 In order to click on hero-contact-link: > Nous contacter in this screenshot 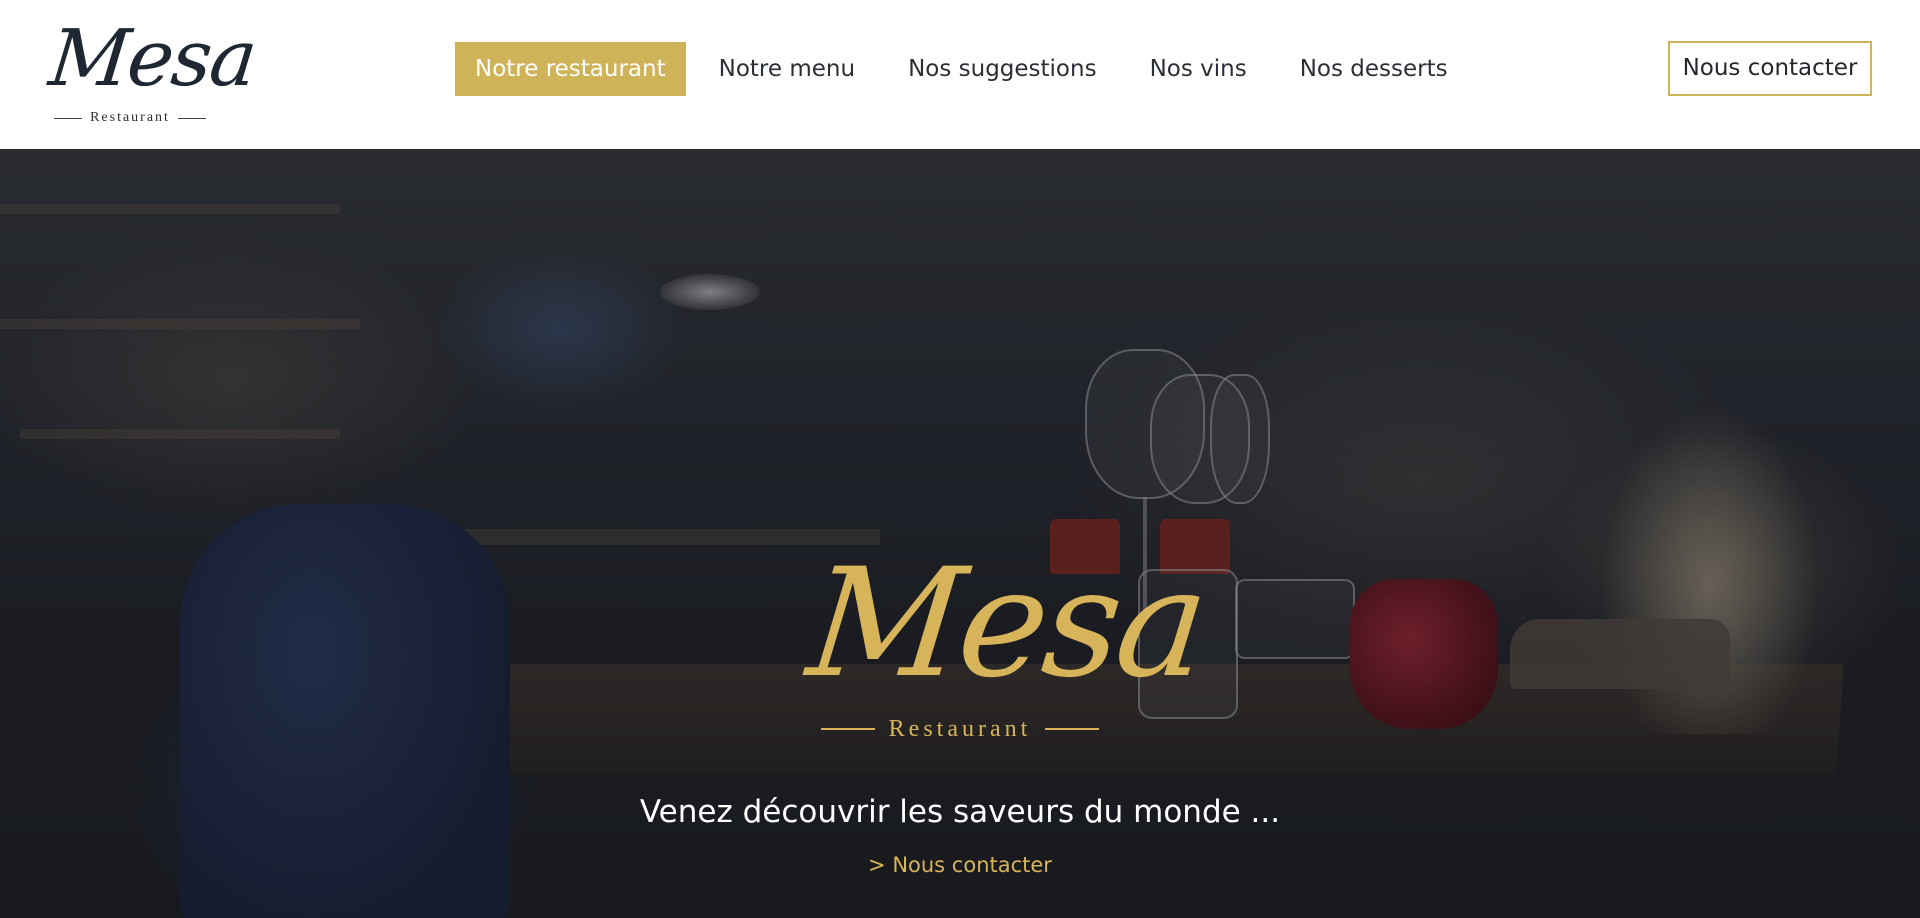, I will do `click(960, 865)`.